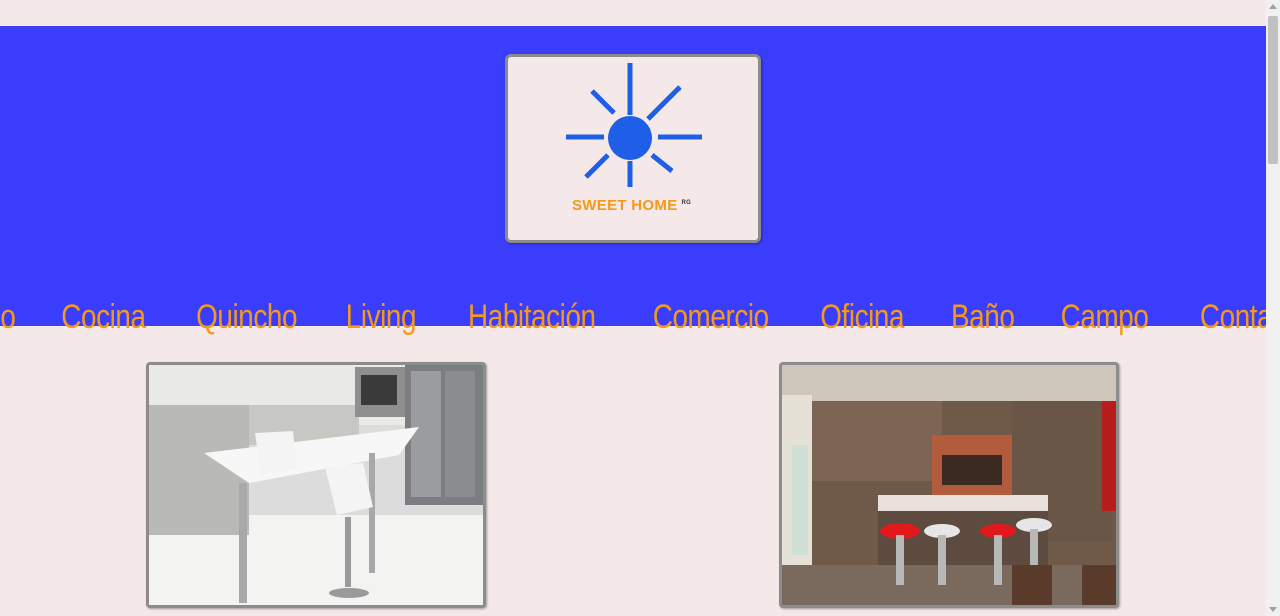 This screenshot has height=616, width=1280. I want to click on nav-item-bano: Baño, so click(982, 317).